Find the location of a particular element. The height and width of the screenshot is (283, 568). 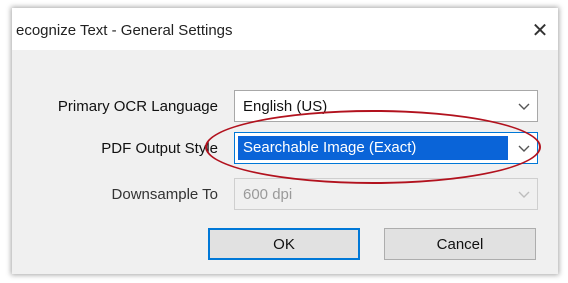

primary-ocr-language-value: English (US) is located at coordinates (285, 106).